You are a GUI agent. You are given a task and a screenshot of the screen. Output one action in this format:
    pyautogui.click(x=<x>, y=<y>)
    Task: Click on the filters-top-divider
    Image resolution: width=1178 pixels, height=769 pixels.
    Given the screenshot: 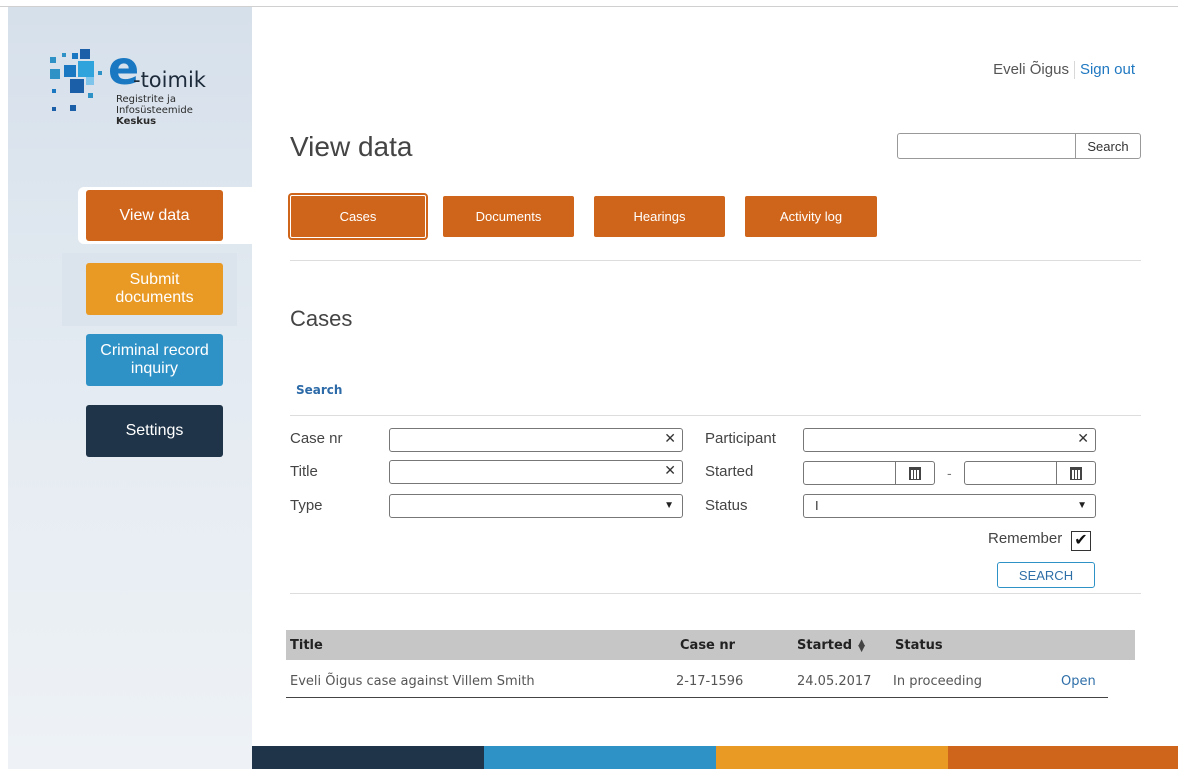 What is the action you would take?
    pyautogui.click(x=715, y=415)
    